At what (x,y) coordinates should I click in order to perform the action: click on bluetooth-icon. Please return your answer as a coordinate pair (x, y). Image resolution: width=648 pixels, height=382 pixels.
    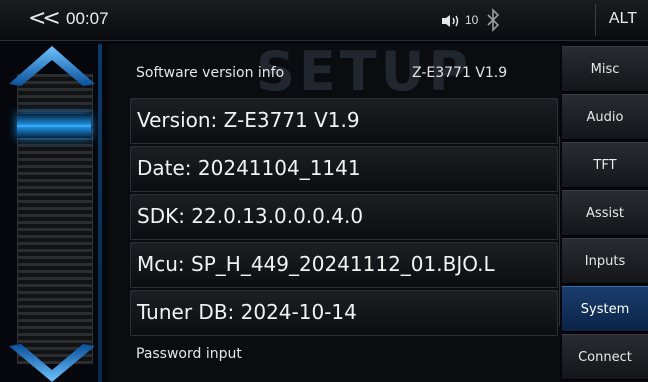
    Looking at the image, I should click on (493, 20).